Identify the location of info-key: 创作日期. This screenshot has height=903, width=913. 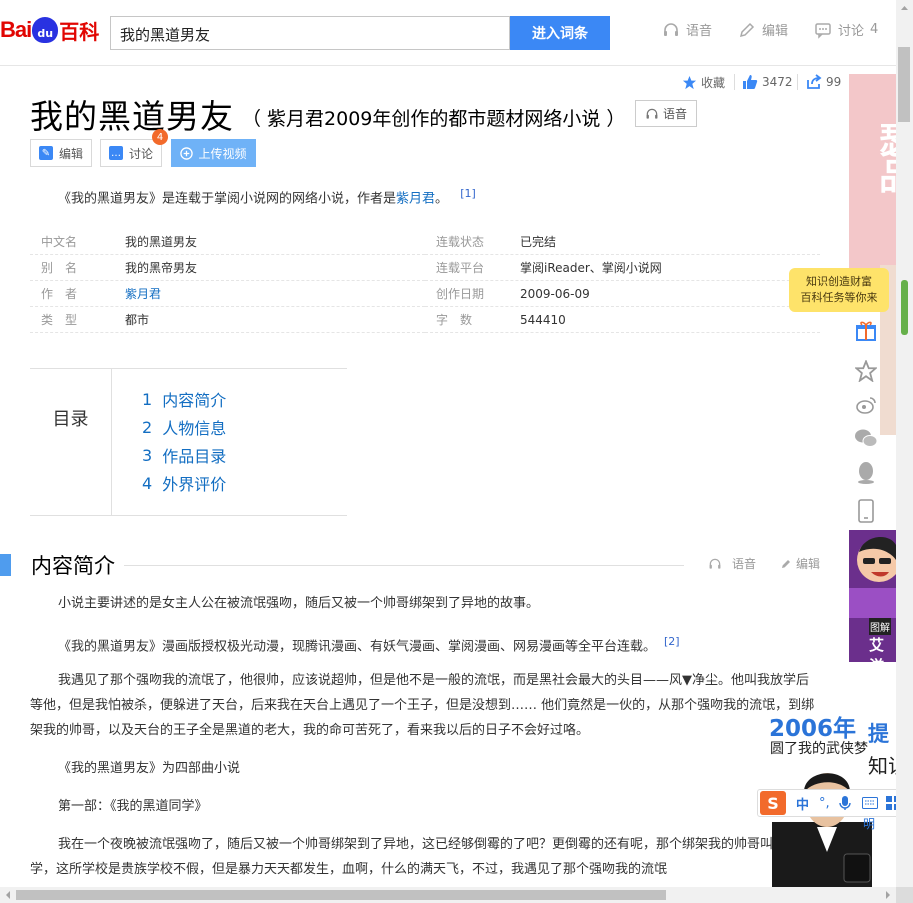
(460, 294).